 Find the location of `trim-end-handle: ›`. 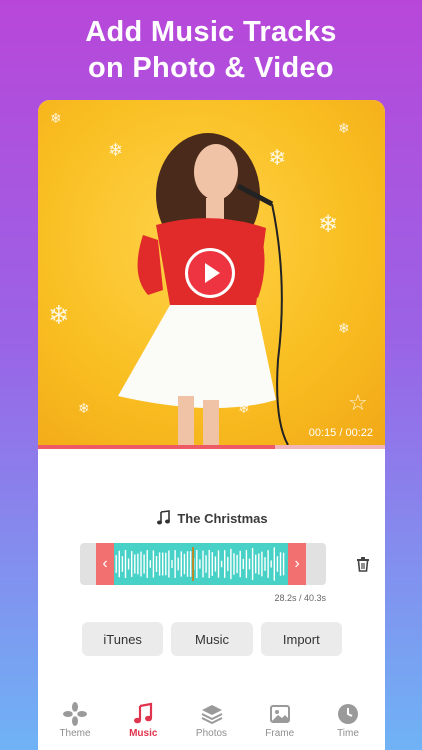

trim-end-handle: › is located at coordinates (297, 564).